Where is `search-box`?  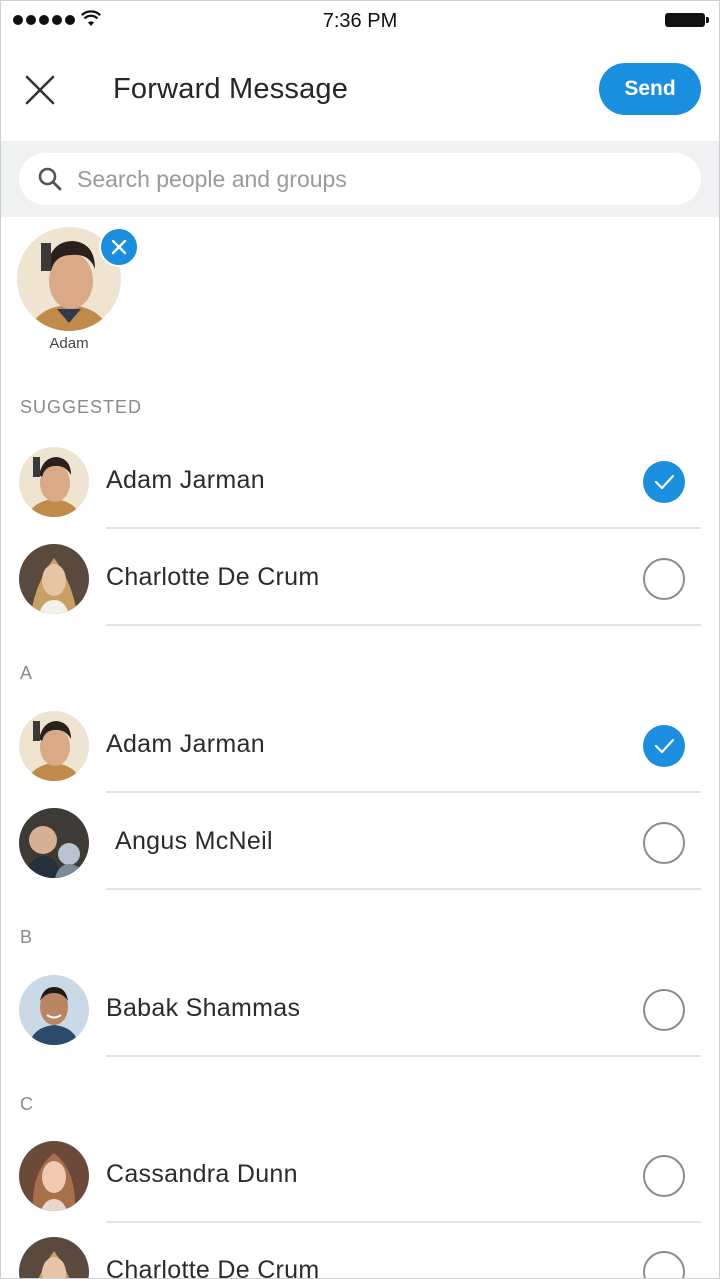
search-box is located at coordinates (360, 179).